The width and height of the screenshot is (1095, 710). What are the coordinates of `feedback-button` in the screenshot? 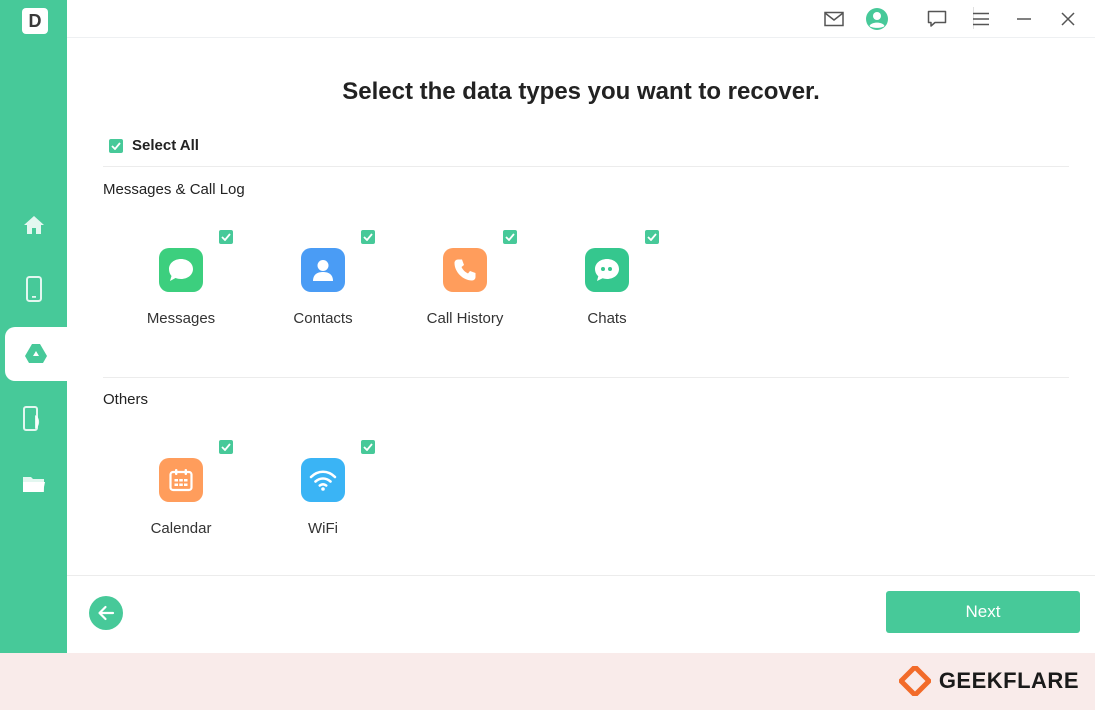 It's located at (937, 19).